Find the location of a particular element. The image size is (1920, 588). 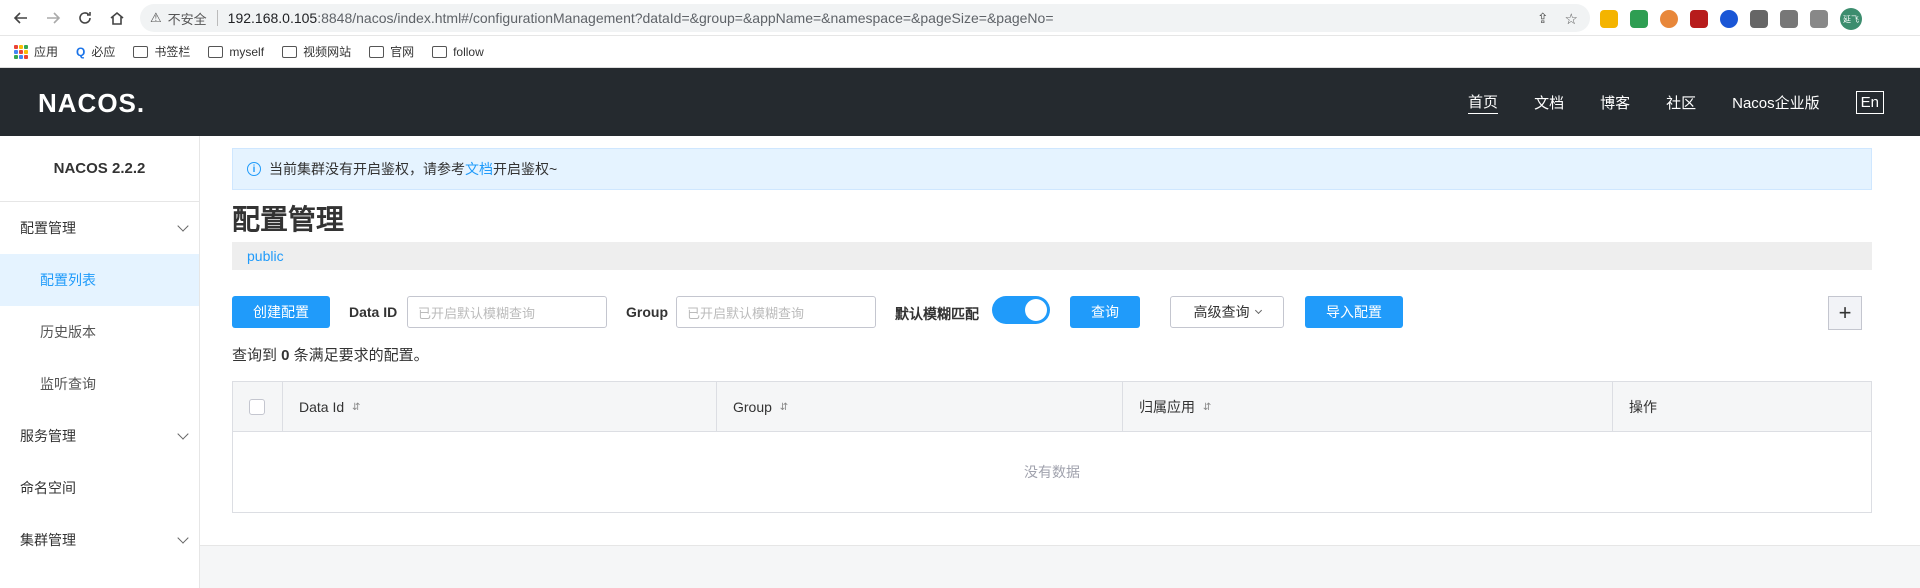

bookmark-folder: 视频网站 is located at coordinates (316, 51).